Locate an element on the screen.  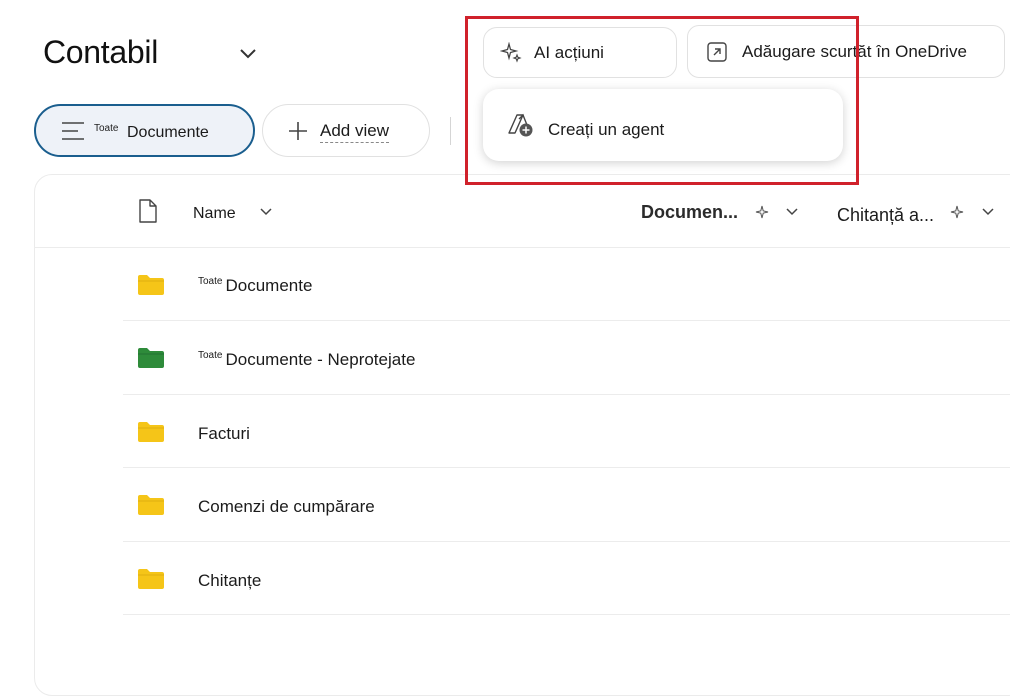
list-item: Toate Documente - Neprotejate is located at coordinates (306, 360).